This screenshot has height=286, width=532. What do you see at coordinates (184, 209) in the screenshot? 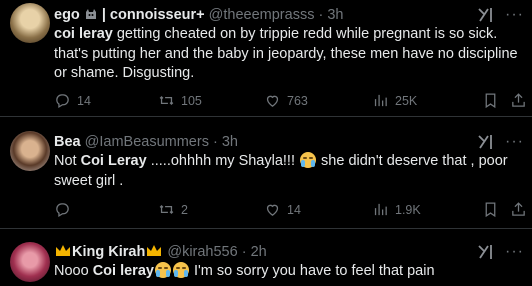
I see `repost-count: 2` at bounding box center [184, 209].